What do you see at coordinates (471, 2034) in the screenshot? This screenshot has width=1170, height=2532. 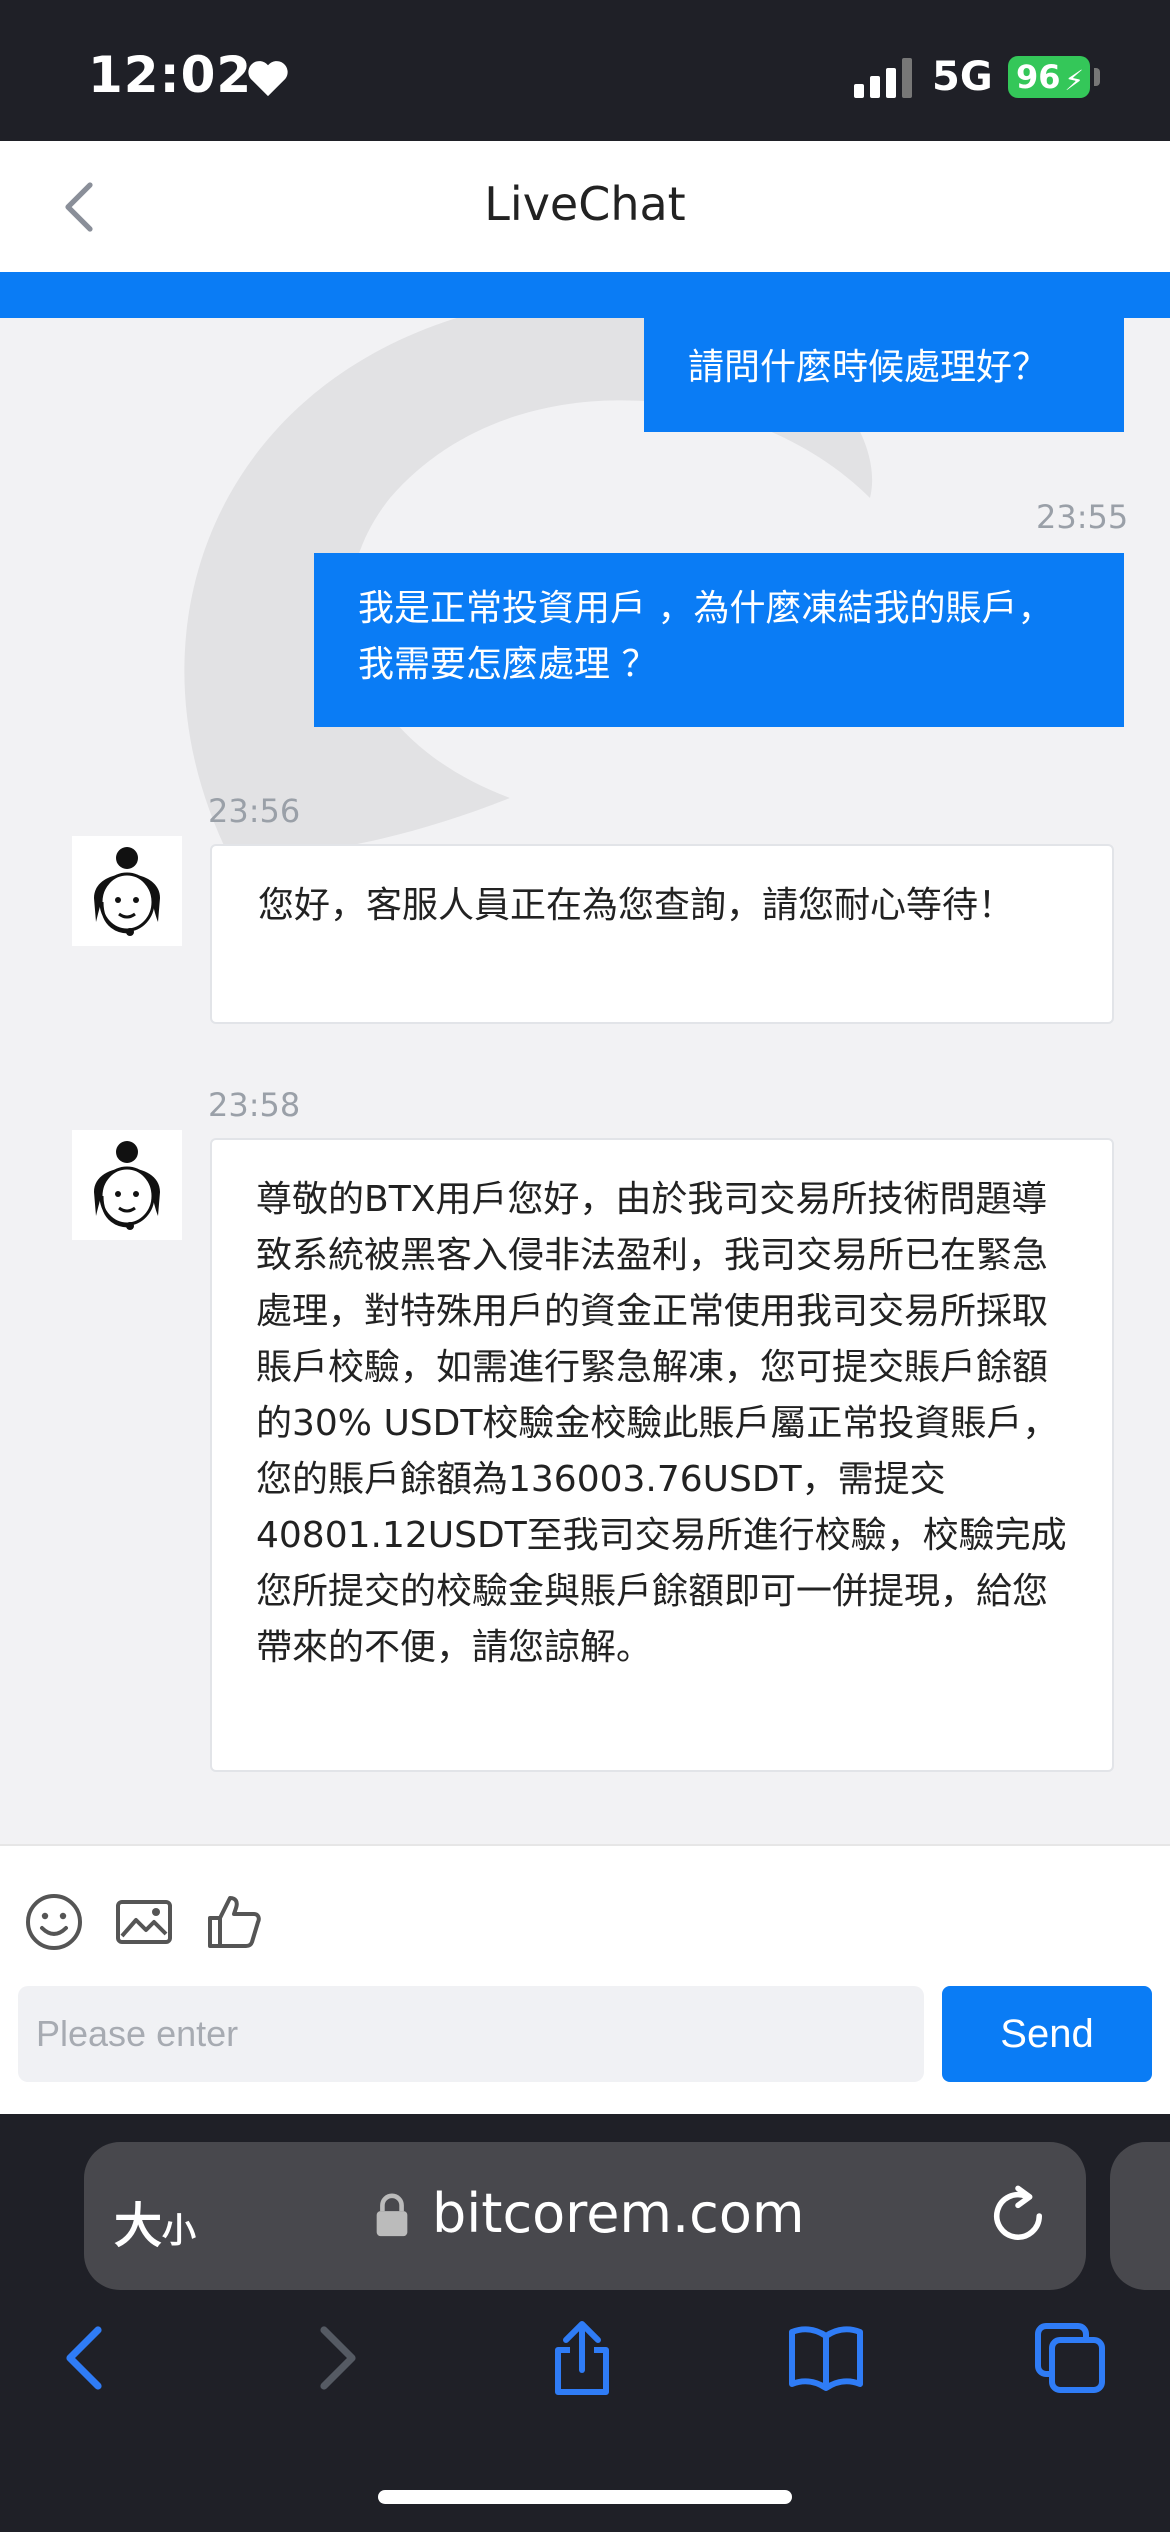 I see `message-input` at bounding box center [471, 2034].